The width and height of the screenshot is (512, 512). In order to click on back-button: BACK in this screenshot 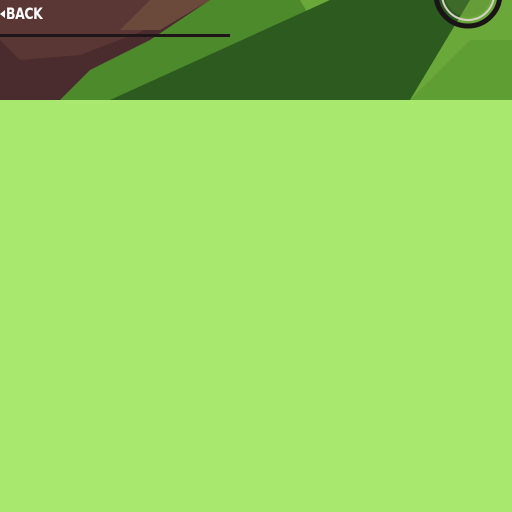, I will do `click(28, 14)`.